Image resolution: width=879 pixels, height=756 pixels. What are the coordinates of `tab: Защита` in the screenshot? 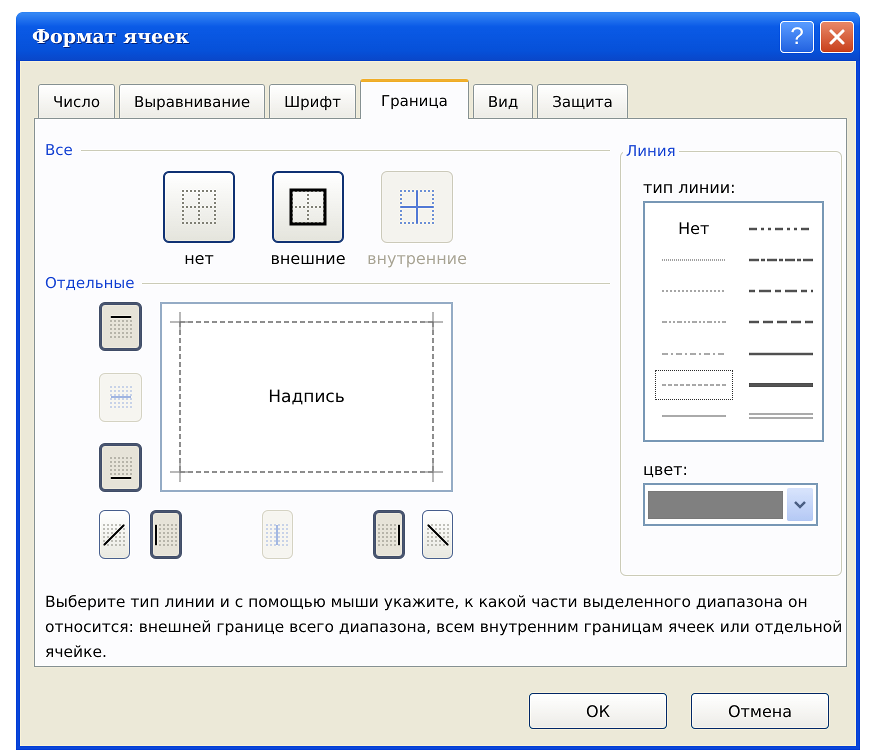 It's located at (582, 101).